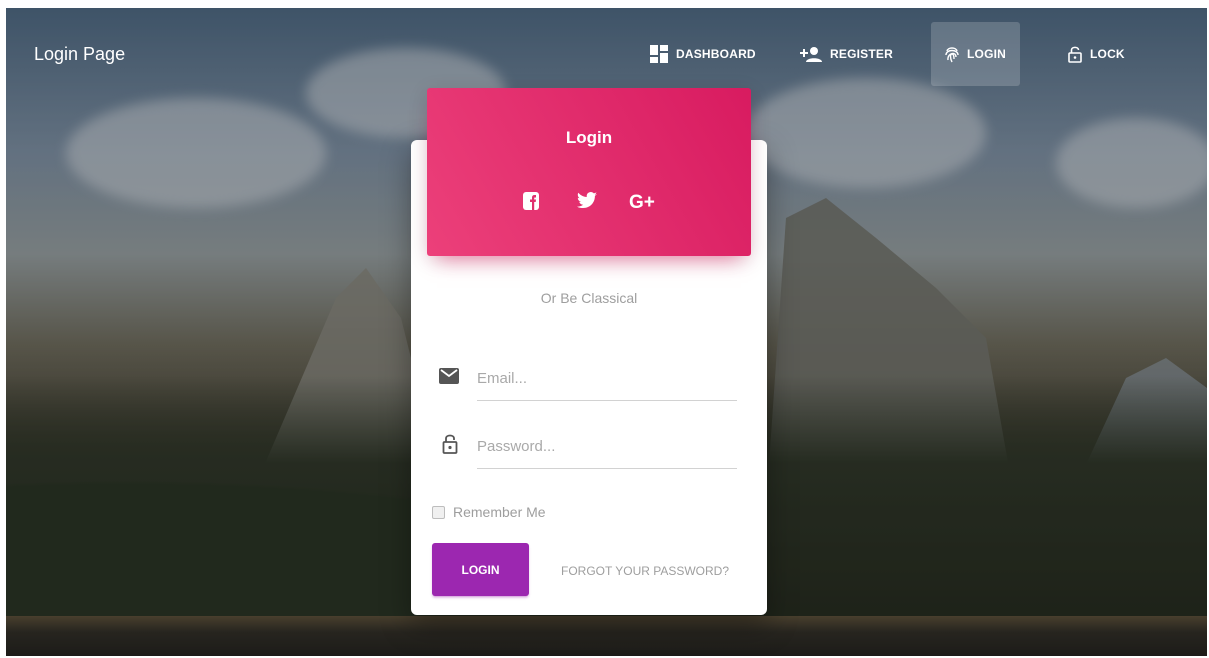  I want to click on nav-login: LOGIN, so click(975, 54).